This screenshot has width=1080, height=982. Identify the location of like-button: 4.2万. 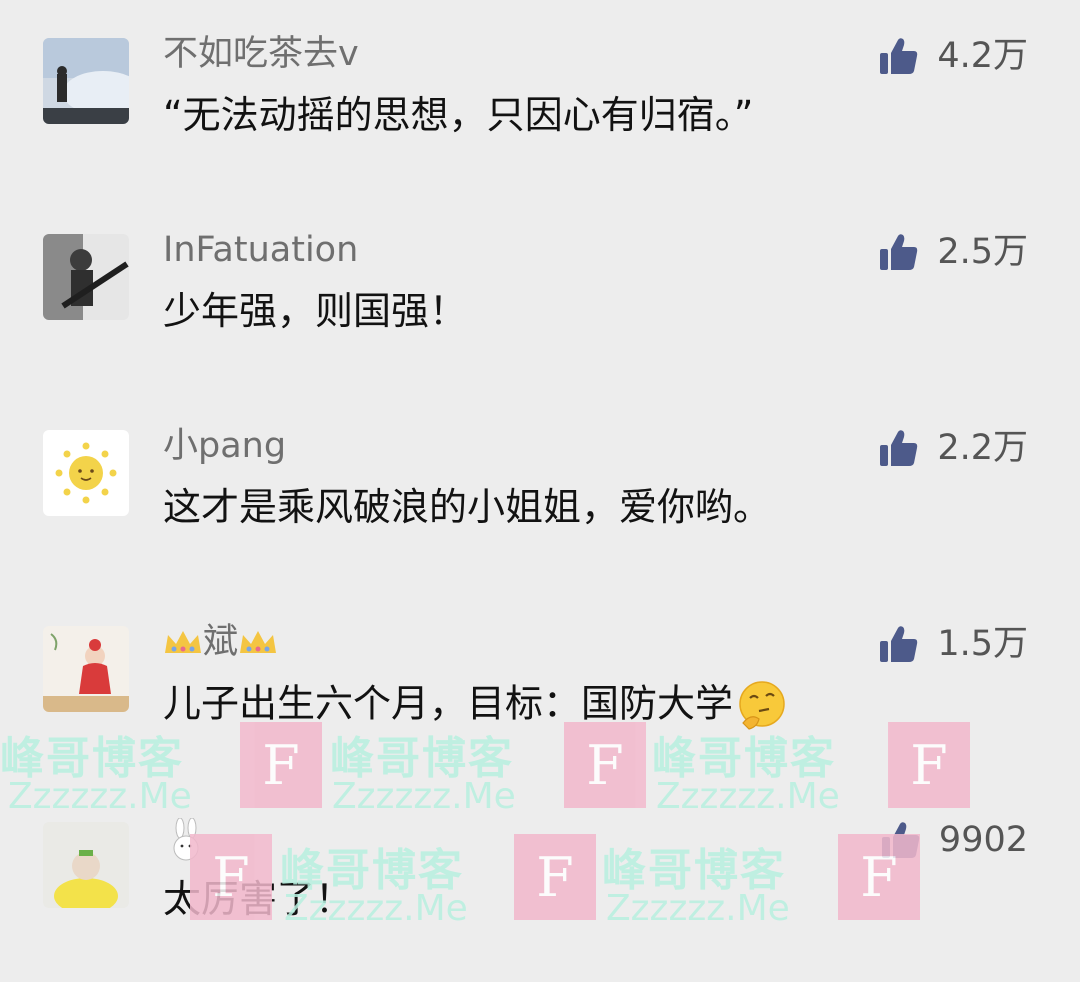
(953, 56).